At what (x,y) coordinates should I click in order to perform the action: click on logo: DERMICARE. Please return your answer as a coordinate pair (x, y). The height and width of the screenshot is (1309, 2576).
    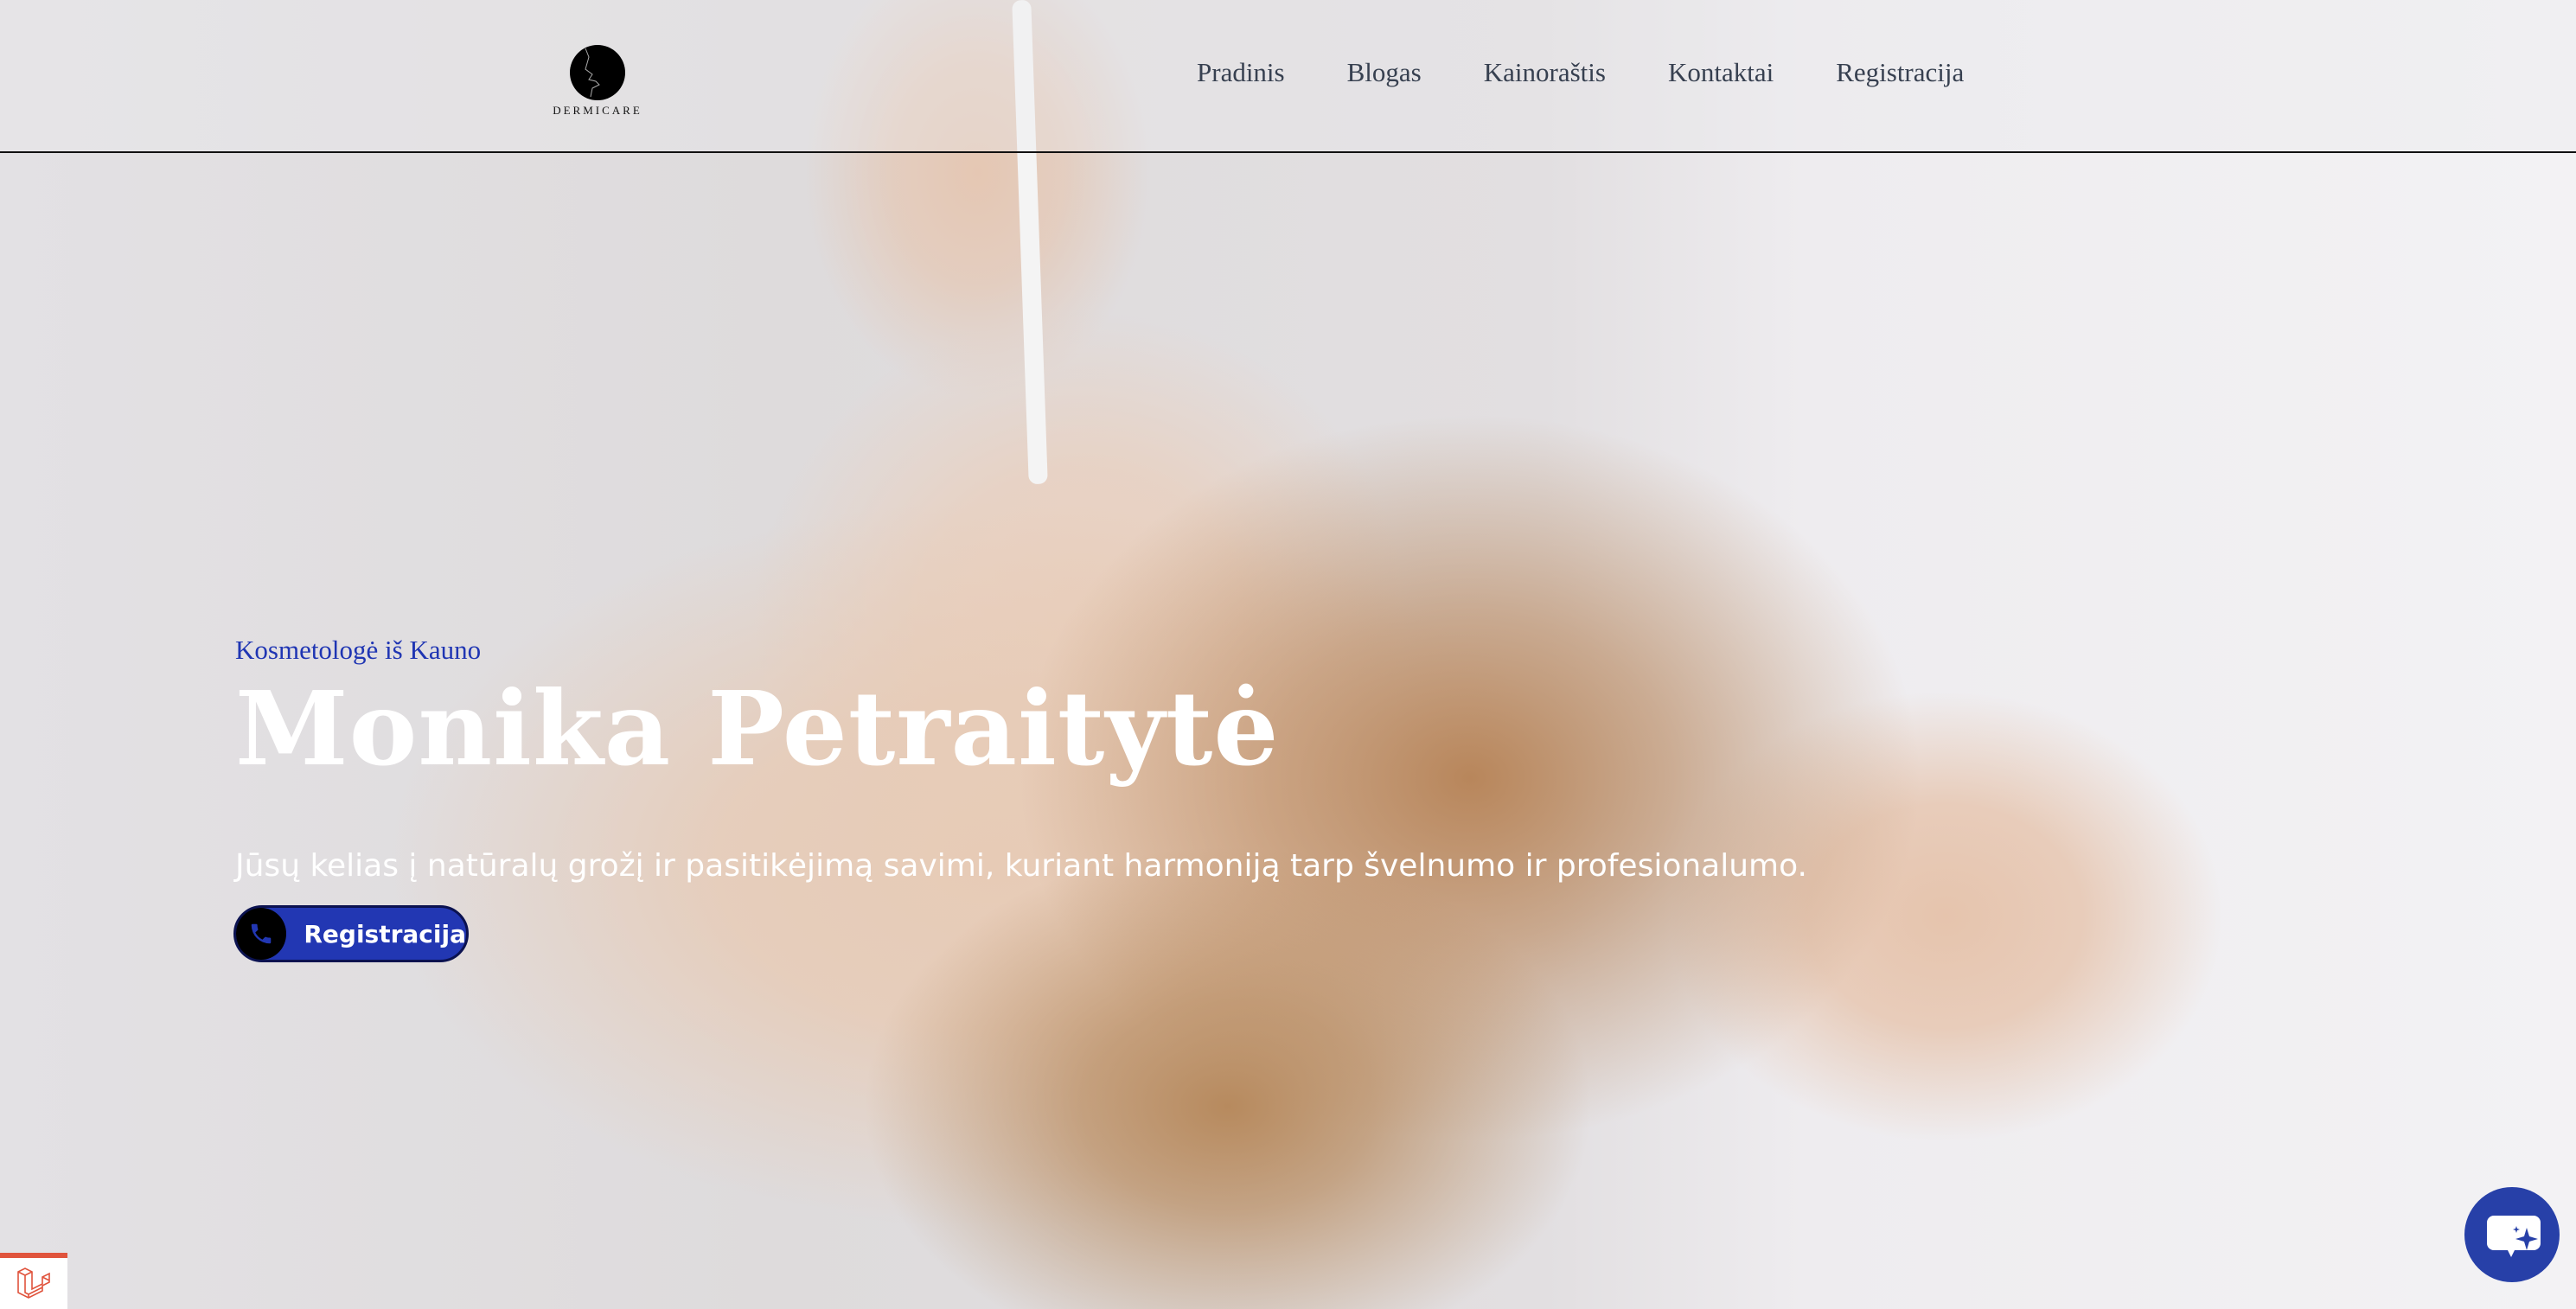
    Looking at the image, I should click on (597, 81).